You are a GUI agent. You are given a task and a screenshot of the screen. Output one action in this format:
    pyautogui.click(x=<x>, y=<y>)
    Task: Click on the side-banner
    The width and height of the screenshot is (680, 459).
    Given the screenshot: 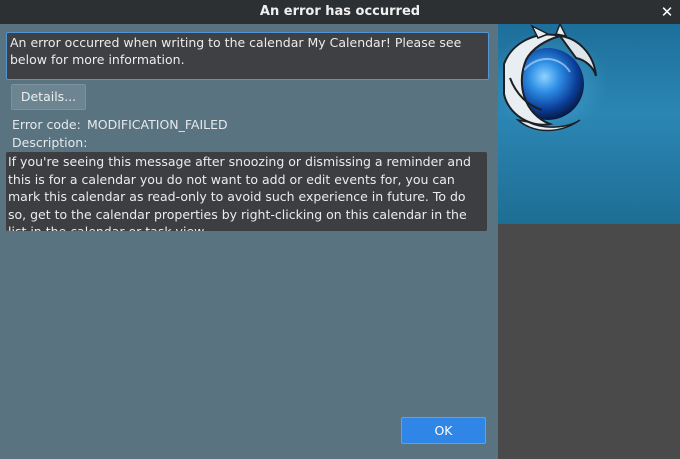 What is the action you would take?
    pyautogui.click(x=589, y=124)
    